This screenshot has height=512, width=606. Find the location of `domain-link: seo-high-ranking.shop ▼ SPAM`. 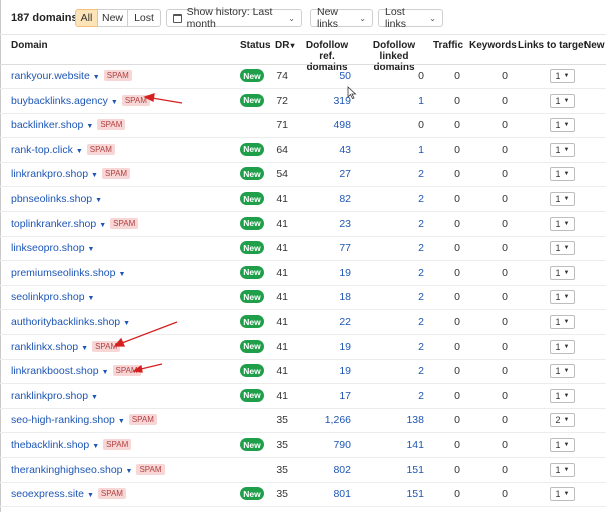

domain-link: seo-high-ranking.shop ▼ SPAM is located at coordinates (84, 420).